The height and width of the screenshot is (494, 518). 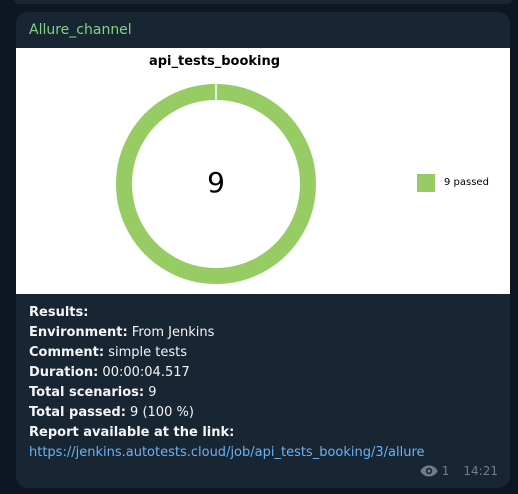 I want to click on report-line: Report available at the link:, so click(x=264, y=433).